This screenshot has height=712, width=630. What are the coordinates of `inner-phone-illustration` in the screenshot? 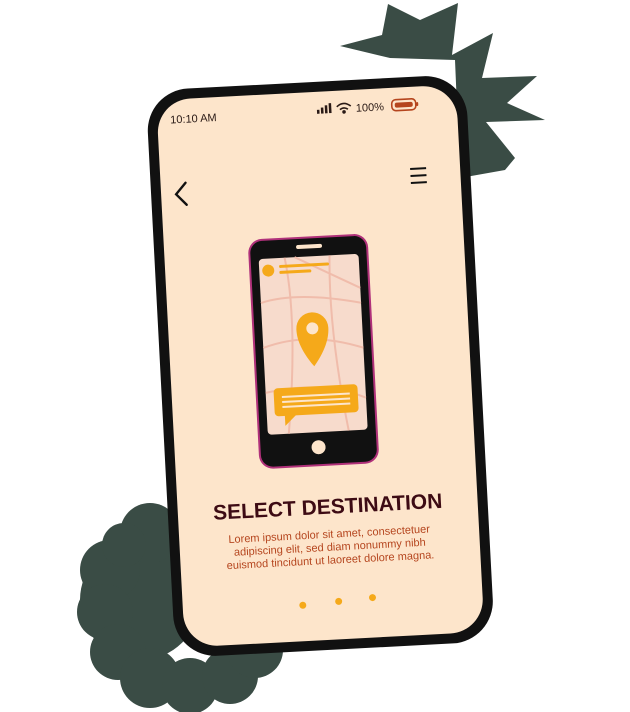 It's located at (313, 351).